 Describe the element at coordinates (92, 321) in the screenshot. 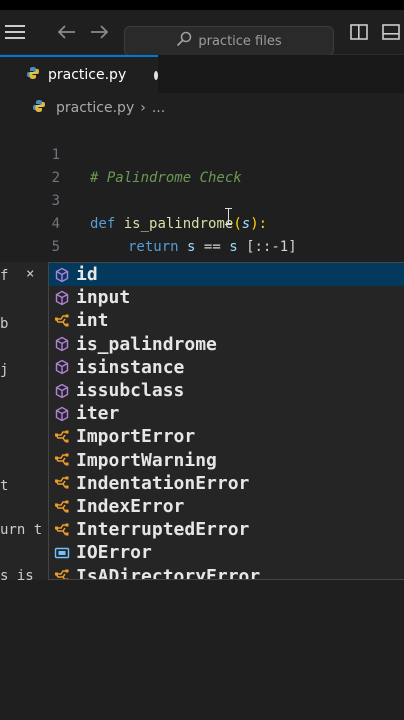

I see `suggestion-label: int` at that location.